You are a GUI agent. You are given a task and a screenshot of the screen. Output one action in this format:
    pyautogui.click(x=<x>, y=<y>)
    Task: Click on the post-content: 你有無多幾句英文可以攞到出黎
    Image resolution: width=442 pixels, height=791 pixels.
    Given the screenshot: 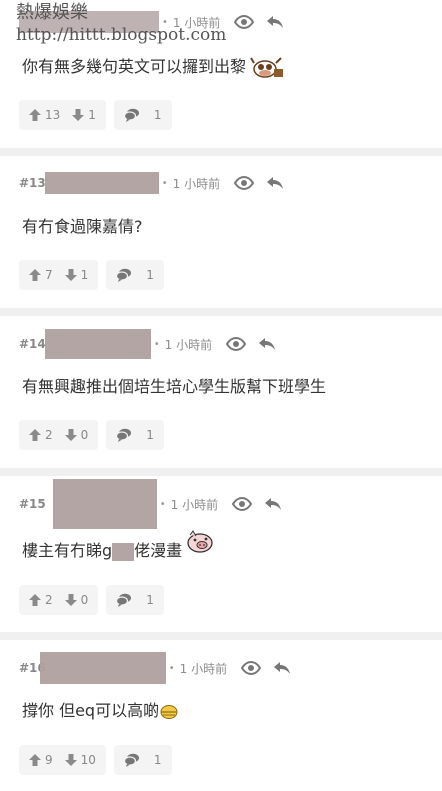 What is the action you would take?
    pyautogui.click(x=153, y=67)
    